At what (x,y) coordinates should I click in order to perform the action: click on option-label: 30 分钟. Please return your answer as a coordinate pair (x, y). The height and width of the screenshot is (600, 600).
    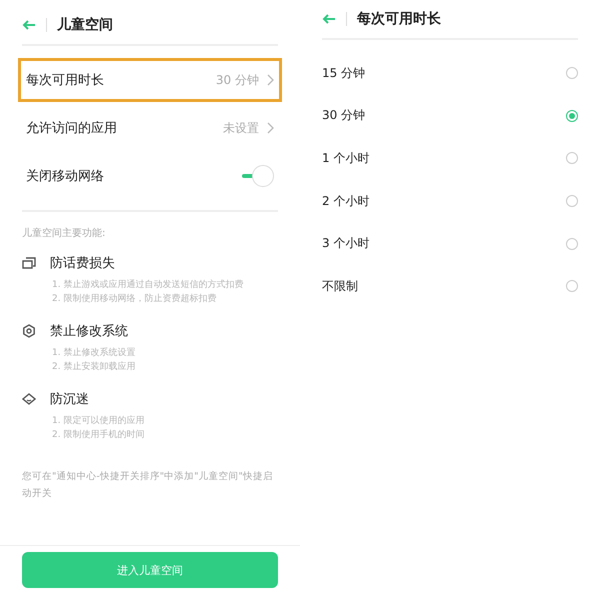
    Looking at the image, I should click on (344, 115).